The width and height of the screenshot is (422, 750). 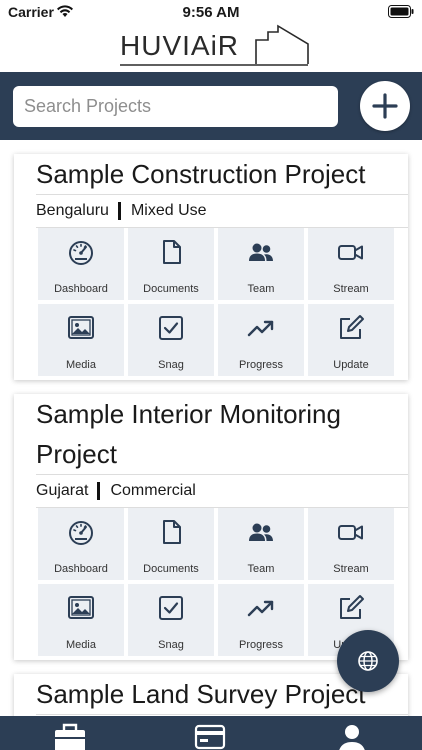 I want to click on search-input, so click(x=175, y=106).